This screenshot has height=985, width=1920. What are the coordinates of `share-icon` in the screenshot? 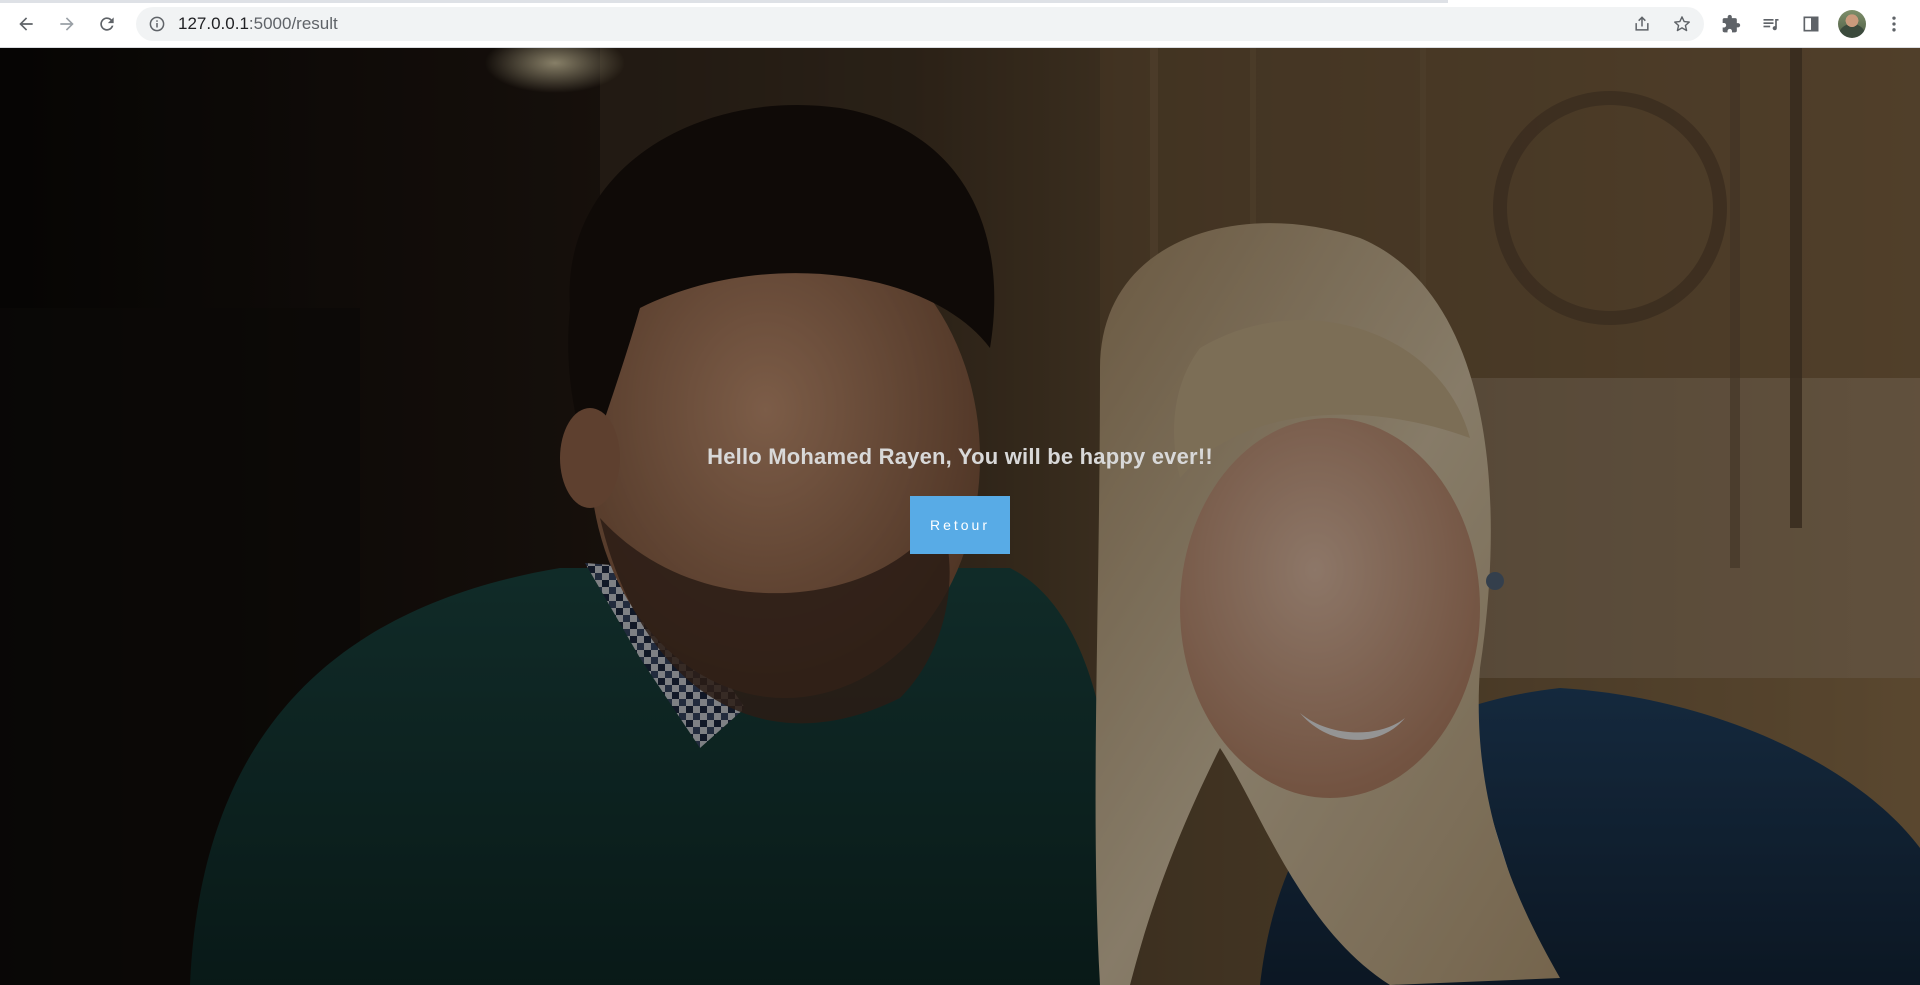 It's located at (1642, 23).